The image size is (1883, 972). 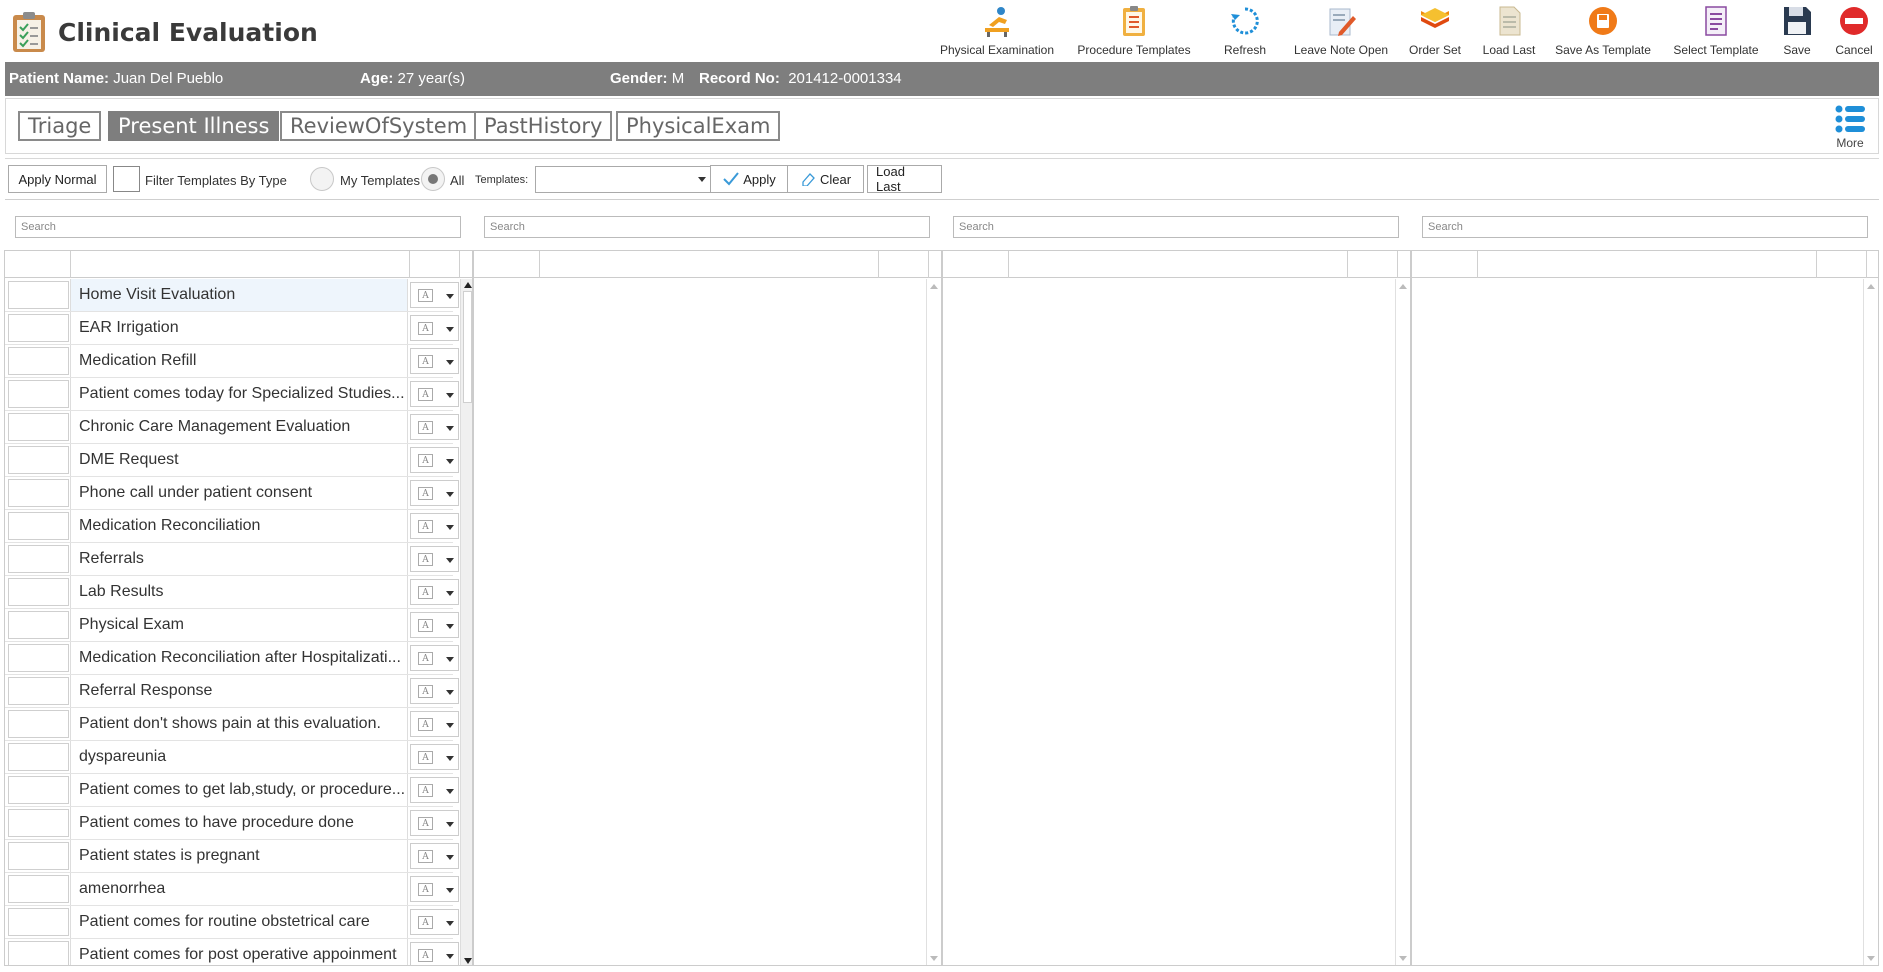 What do you see at coordinates (239, 361) in the screenshot?
I see `template-name: Medication Refill` at bounding box center [239, 361].